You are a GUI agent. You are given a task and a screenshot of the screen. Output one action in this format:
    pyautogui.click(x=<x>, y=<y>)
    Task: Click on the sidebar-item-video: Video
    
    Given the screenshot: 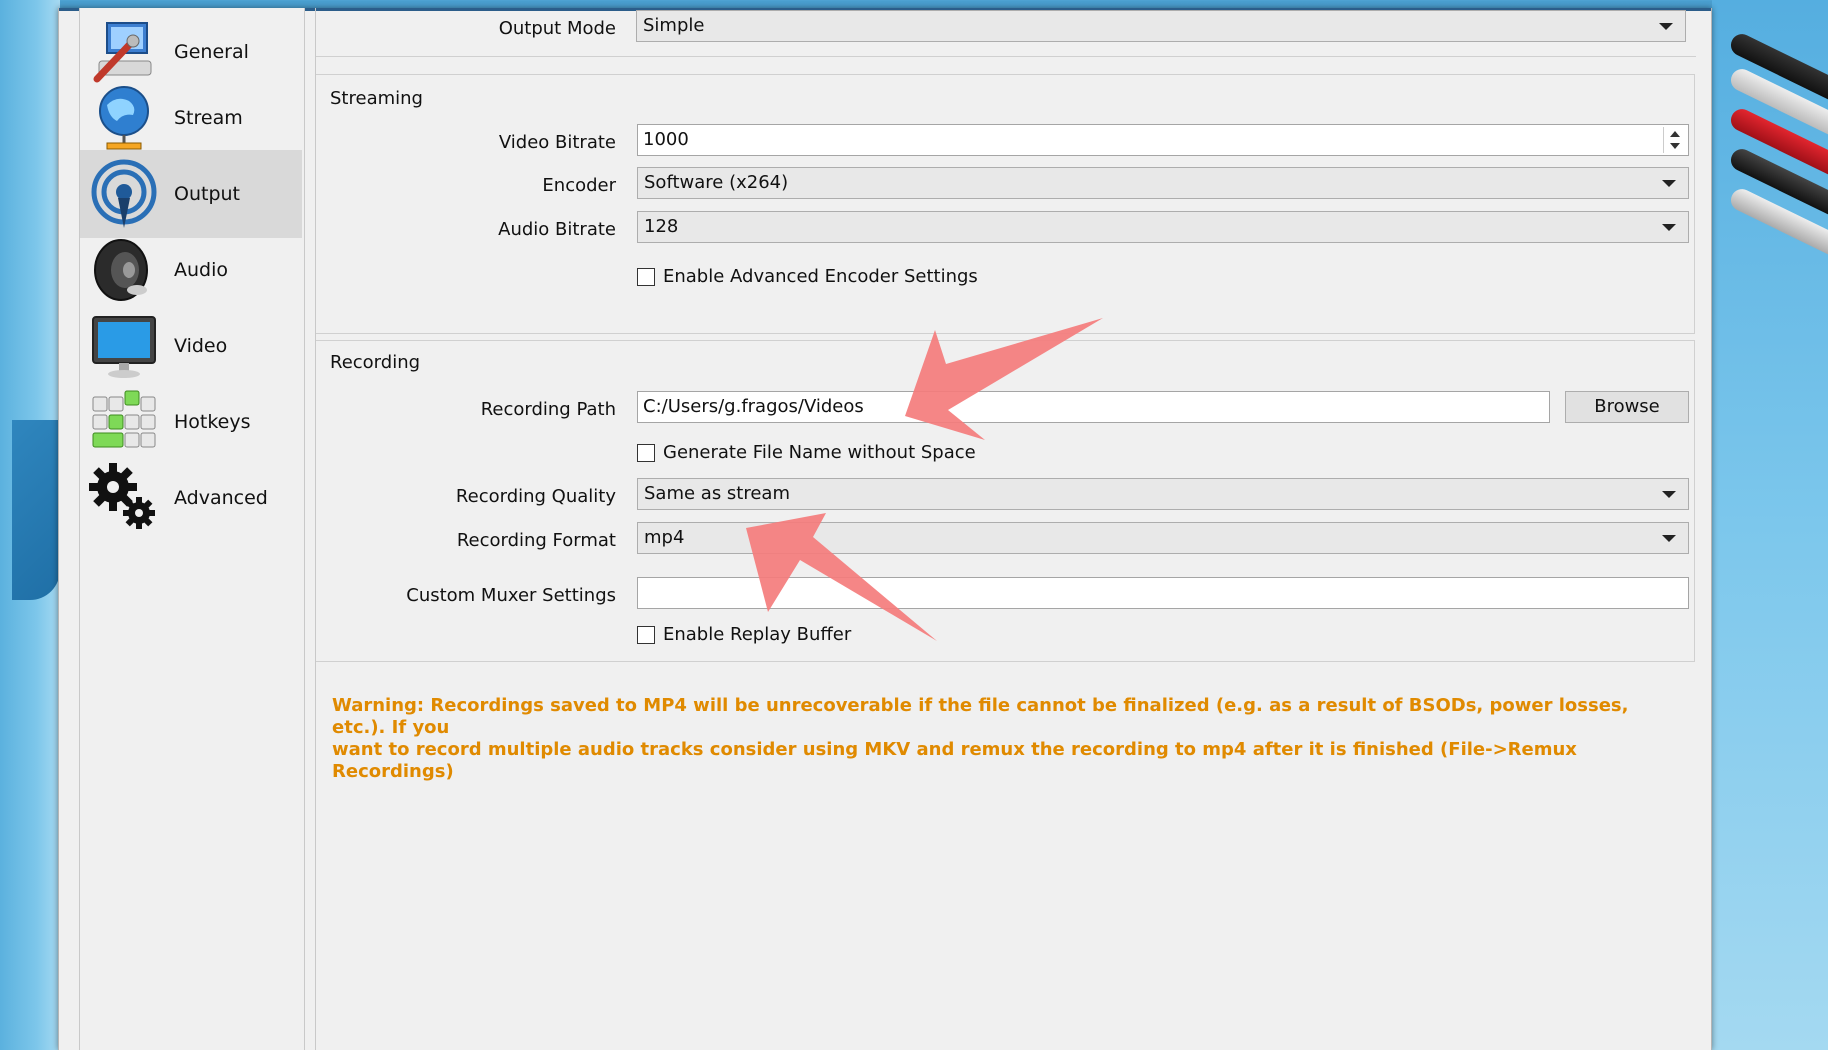 What is the action you would take?
    pyautogui.click(x=191, y=346)
    